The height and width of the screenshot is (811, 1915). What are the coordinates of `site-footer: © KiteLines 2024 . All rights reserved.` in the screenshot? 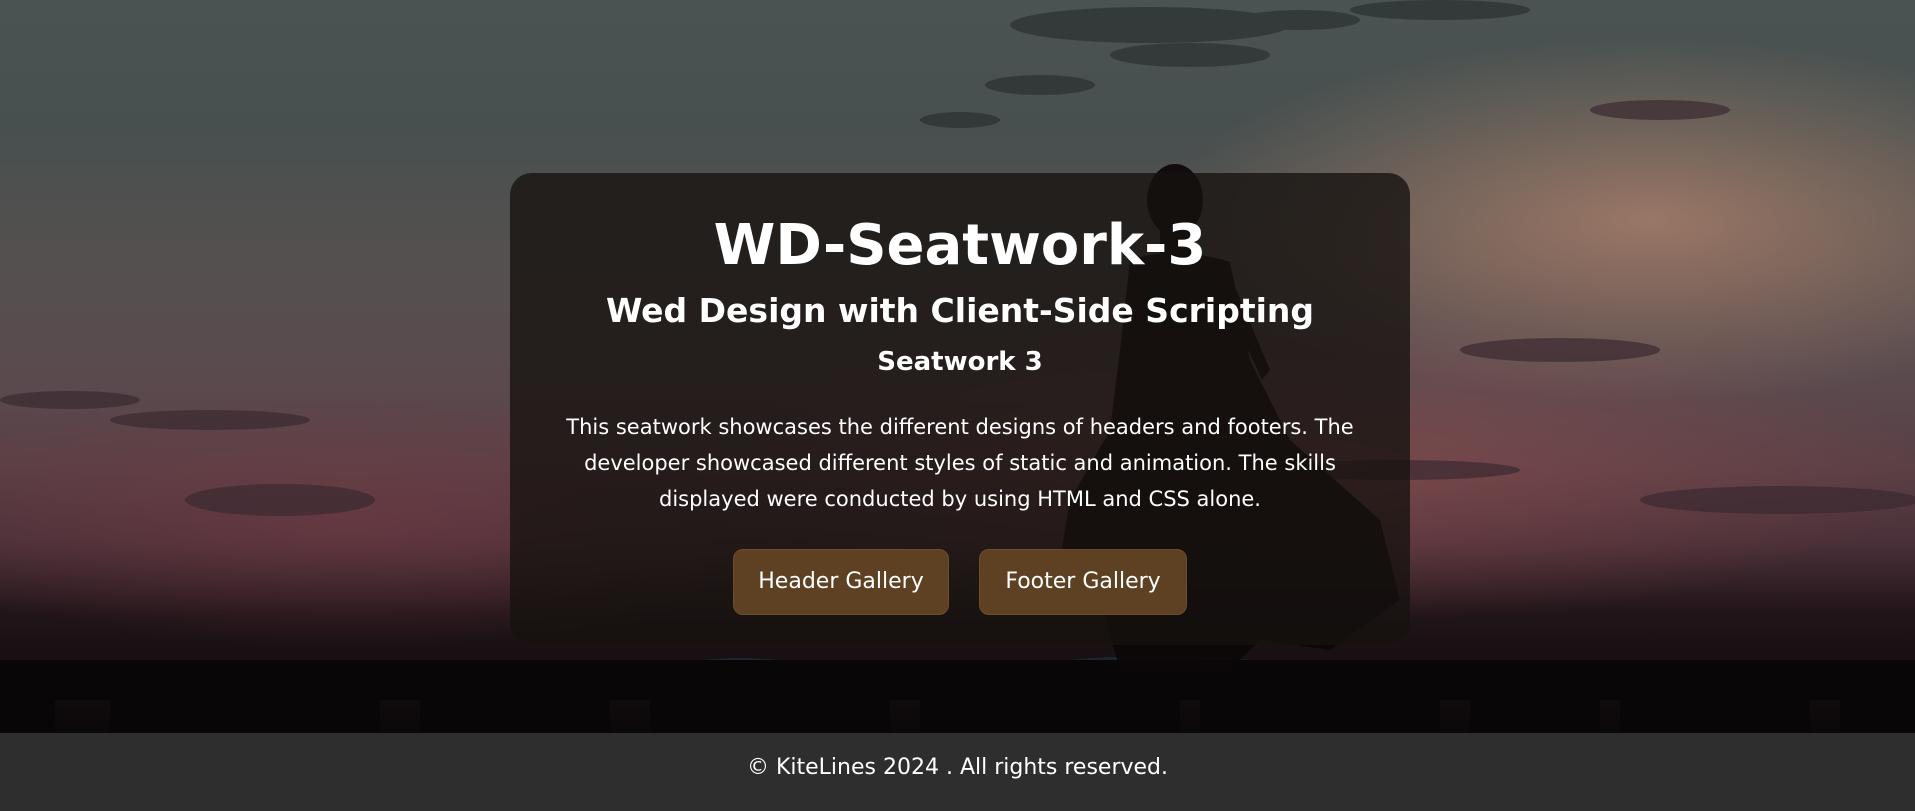 It's located at (957, 772).